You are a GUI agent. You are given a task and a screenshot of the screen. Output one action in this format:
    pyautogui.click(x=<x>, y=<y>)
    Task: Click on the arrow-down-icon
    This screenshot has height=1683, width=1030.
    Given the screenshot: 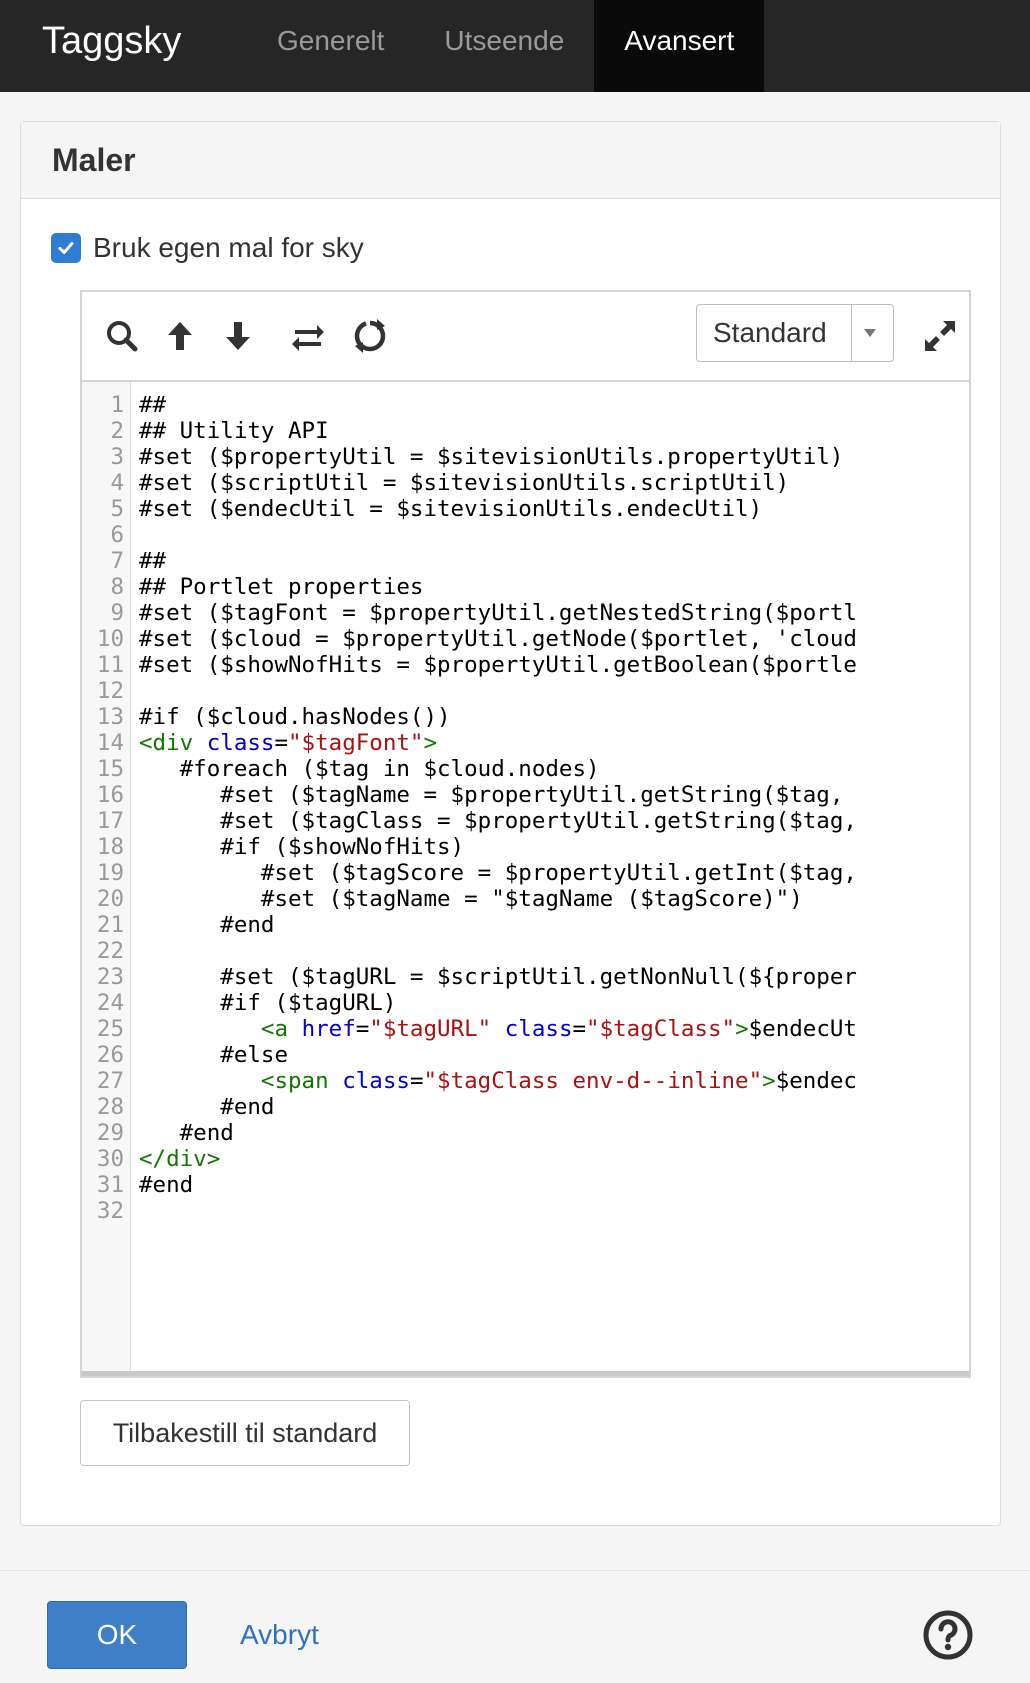 What is the action you would take?
    pyautogui.click(x=238, y=336)
    